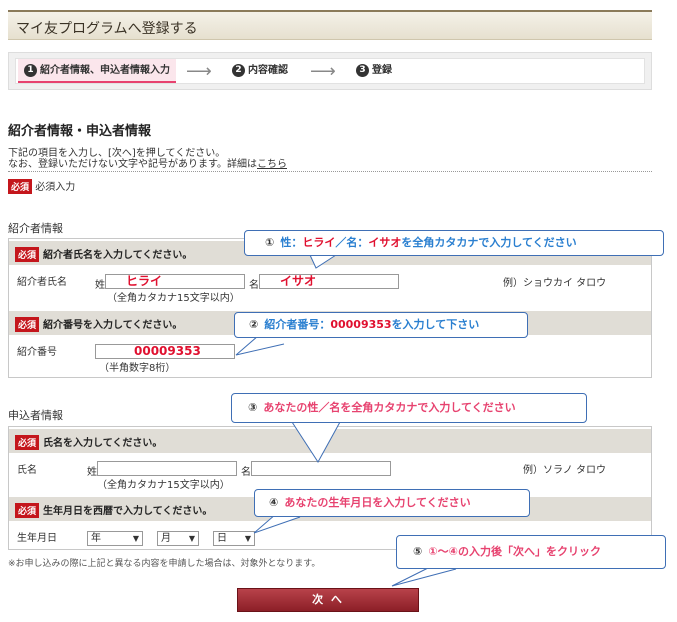  What do you see at coordinates (377, 502) in the screenshot?
I see `callout-4-text: あなたの生年月日を入力してください` at bounding box center [377, 502].